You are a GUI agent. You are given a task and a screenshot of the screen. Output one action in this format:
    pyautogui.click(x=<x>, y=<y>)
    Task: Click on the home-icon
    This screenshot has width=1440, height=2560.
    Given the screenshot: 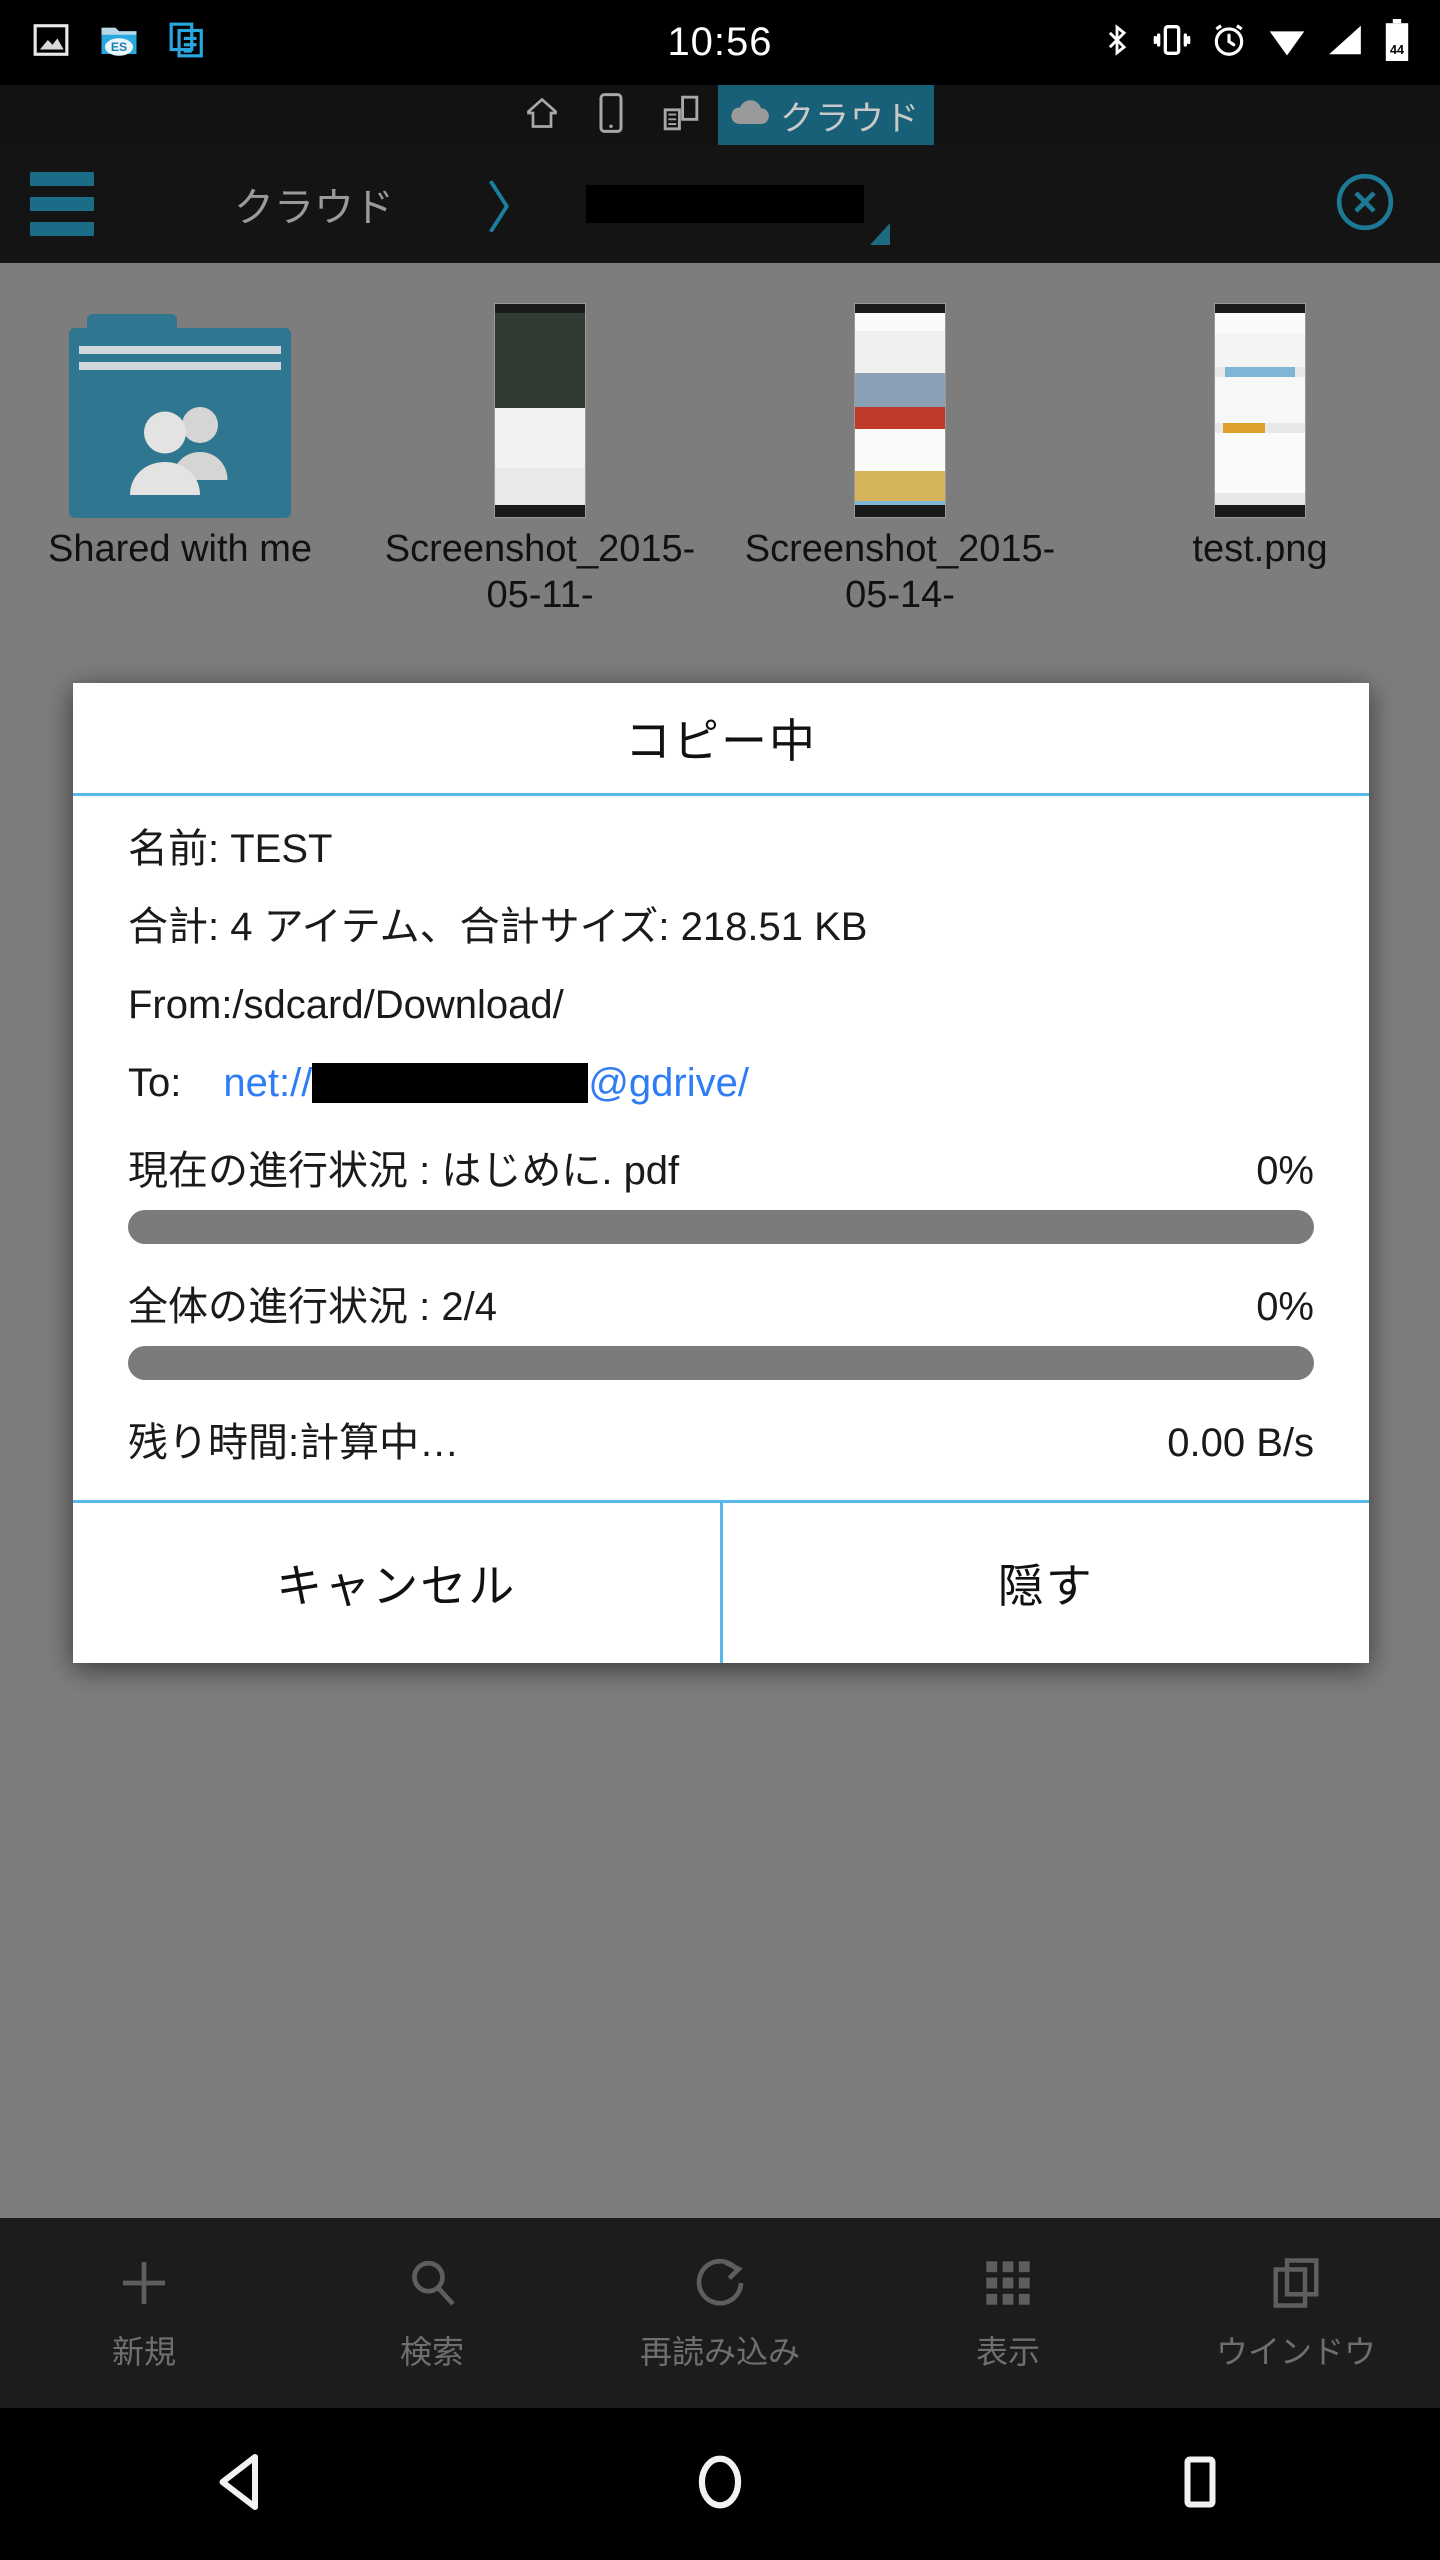 What is the action you would take?
    pyautogui.click(x=542, y=115)
    